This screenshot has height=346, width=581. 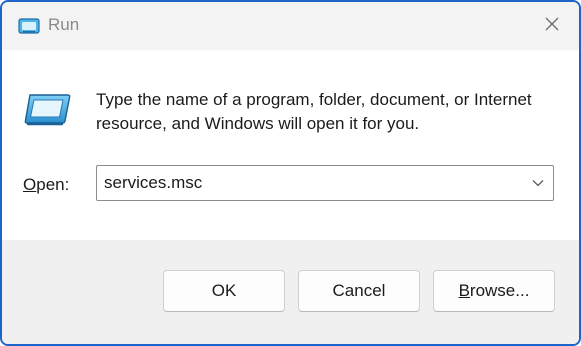 I want to click on ok-button: OK, so click(x=224, y=291).